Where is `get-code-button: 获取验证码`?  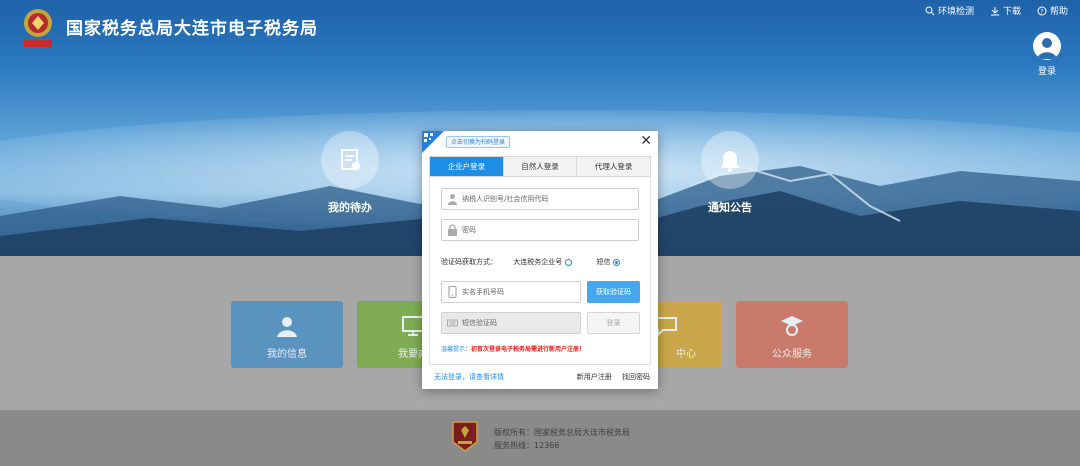 get-code-button: 获取验证码 is located at coordinates (613, 292).